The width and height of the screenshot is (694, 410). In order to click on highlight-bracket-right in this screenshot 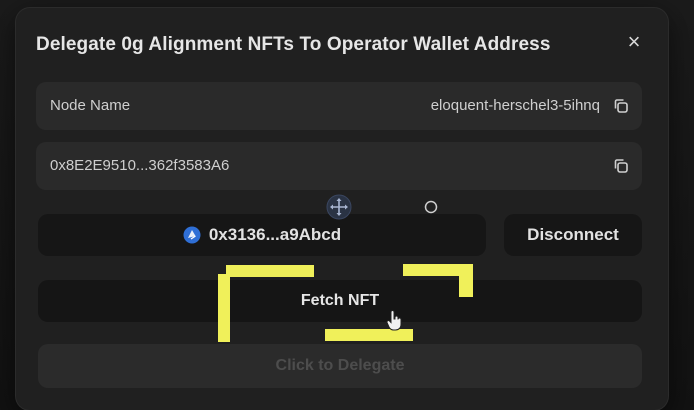, I will do `click(466, 280)`.